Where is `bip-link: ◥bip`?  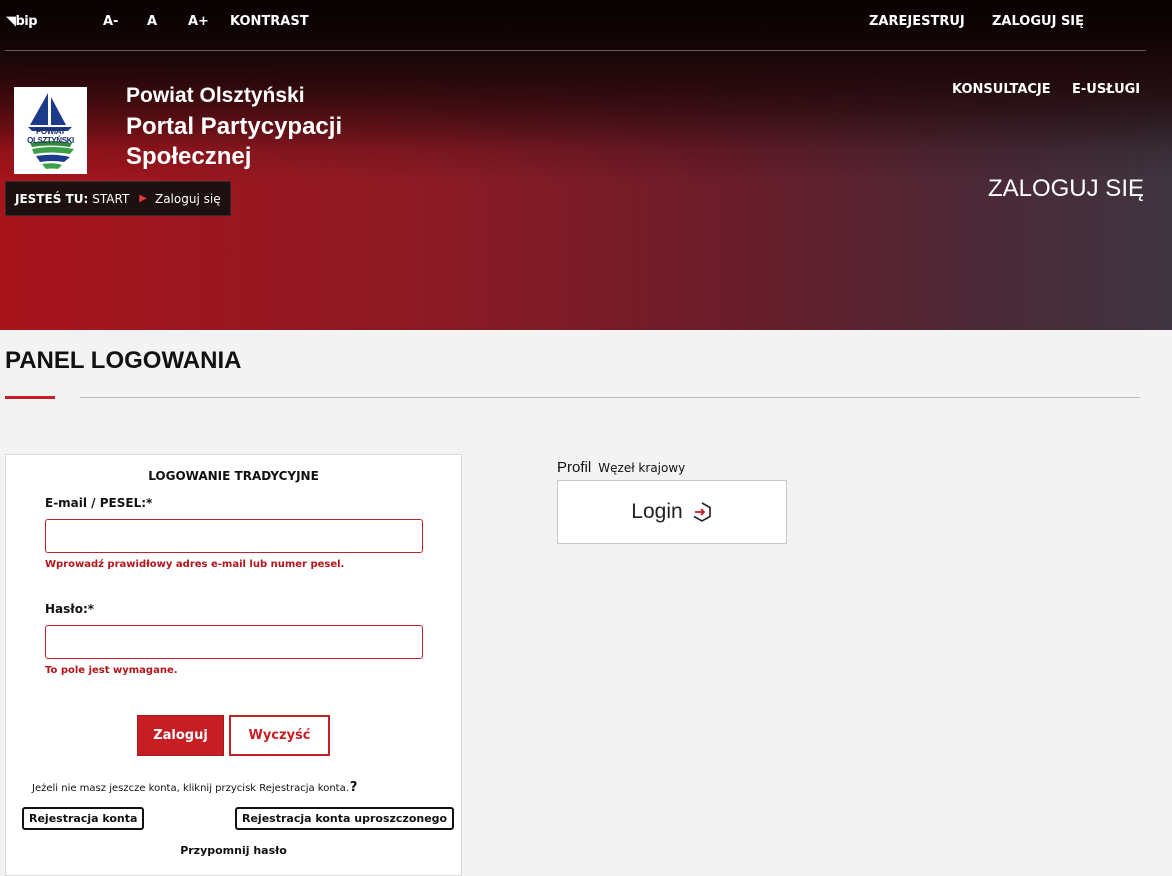 bip-link: ◥bip is located at coordinates (22, 21).